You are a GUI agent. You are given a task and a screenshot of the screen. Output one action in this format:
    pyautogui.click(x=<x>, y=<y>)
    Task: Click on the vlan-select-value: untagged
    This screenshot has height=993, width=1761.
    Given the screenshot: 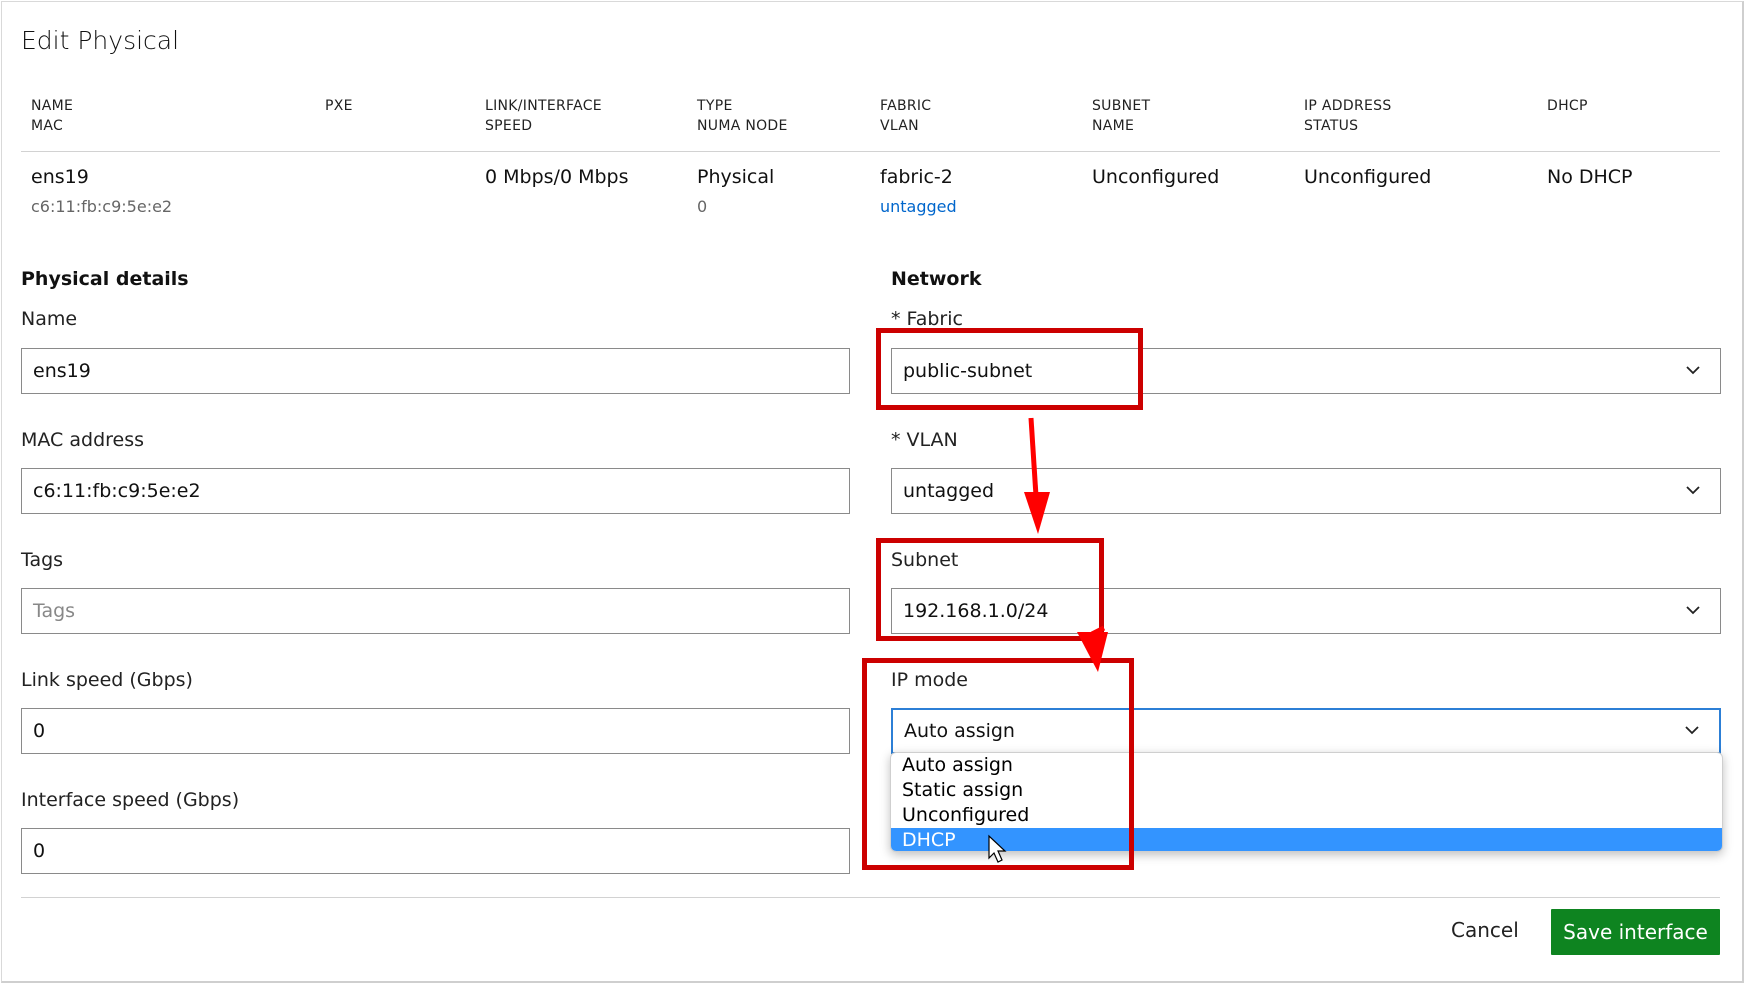 What is the action you would take?
    pyautogui.click(x=949, y=491)
    